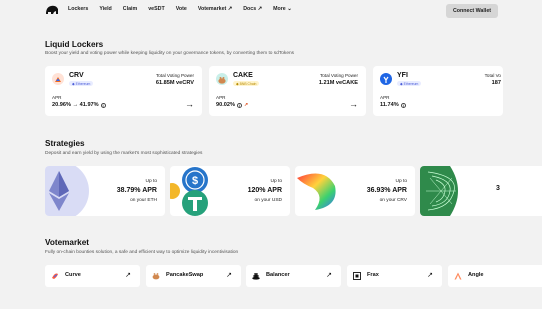  What do you see at coordinates (243, 75) in the screenshot?
I see `token-name: CAKE` at bounding box center [243, 75].